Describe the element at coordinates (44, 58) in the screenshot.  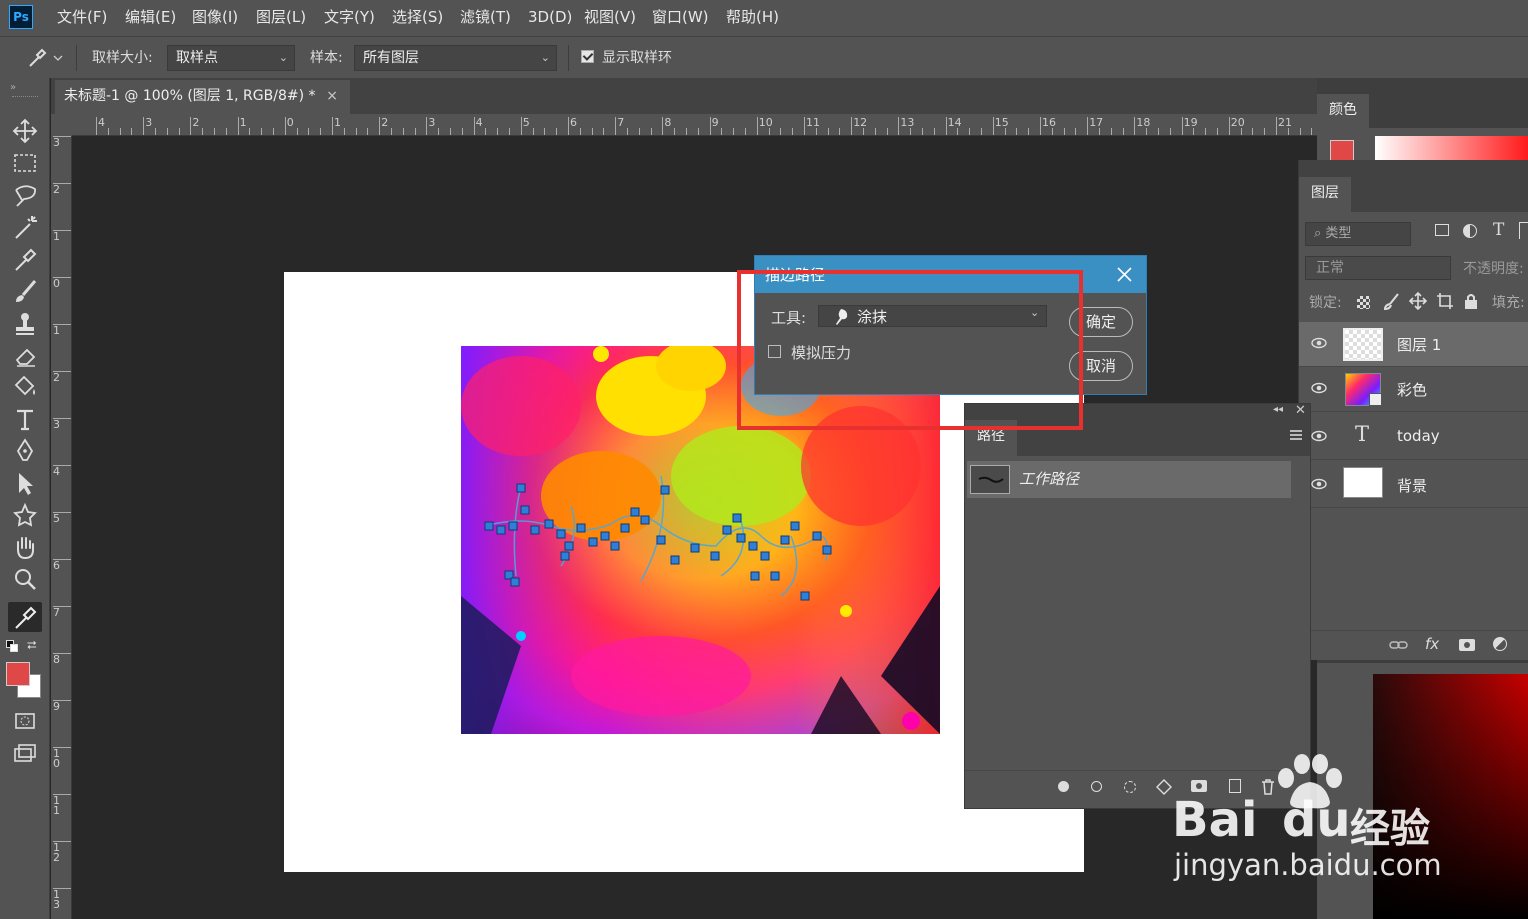
I see `tool-preset-picker` at that location.